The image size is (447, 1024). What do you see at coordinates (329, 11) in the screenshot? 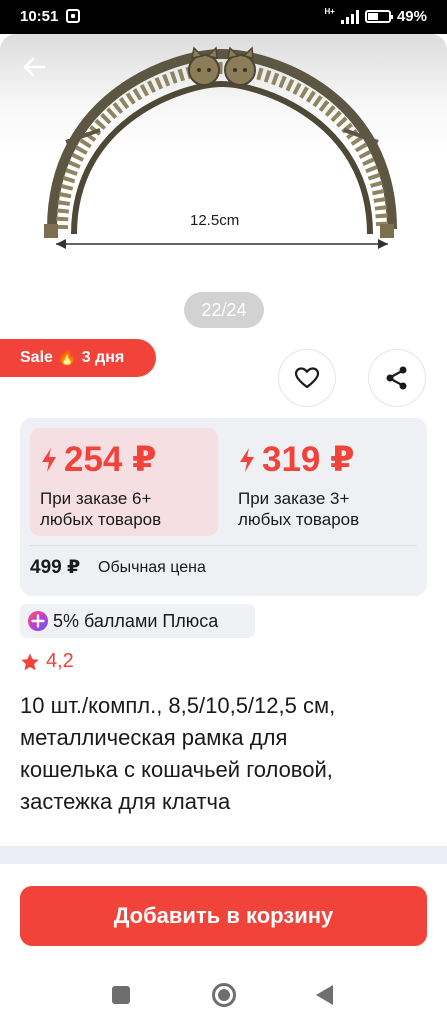
I see `network-type: H+` at bounding box center [329, 11].